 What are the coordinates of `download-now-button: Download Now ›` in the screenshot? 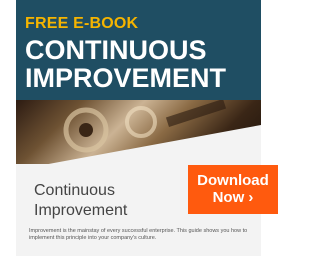 It's located at (233, 189).